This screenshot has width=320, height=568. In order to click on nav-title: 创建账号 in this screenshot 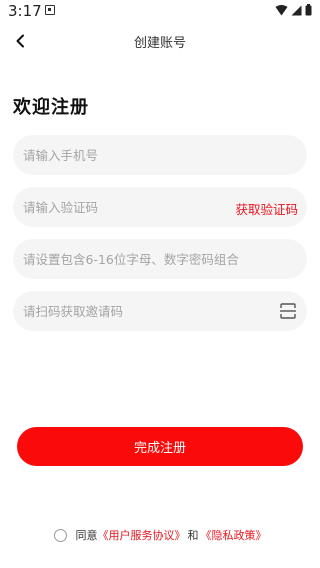, I will do `click(159, 43)`.